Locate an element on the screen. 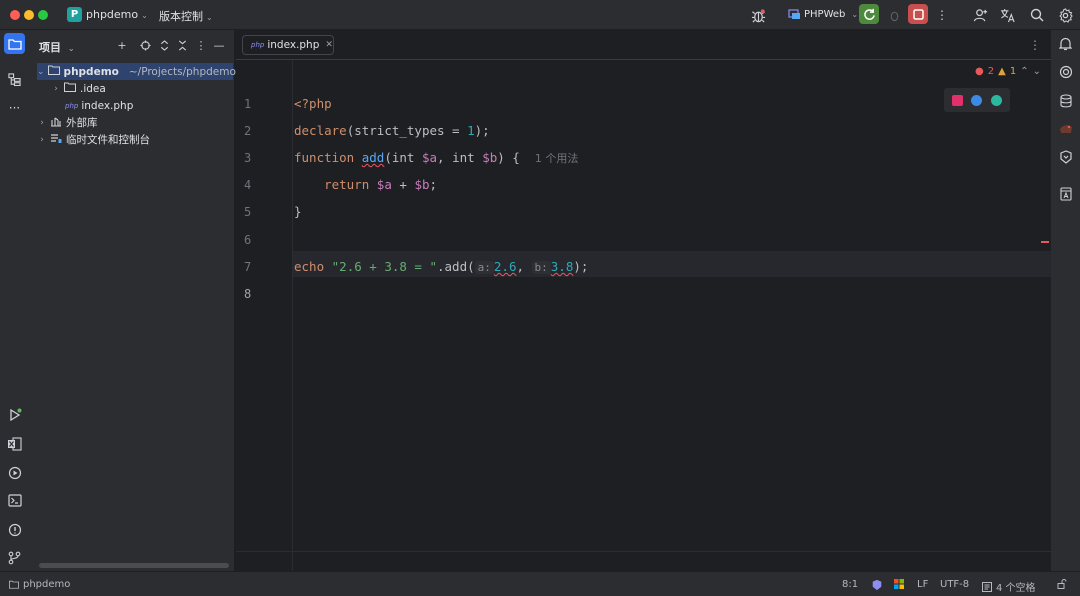 Image resolution: width=1080 pixels, height=596 pixels. project-view-selector: 项目 ⌄ is located at coordinates (57, 47).